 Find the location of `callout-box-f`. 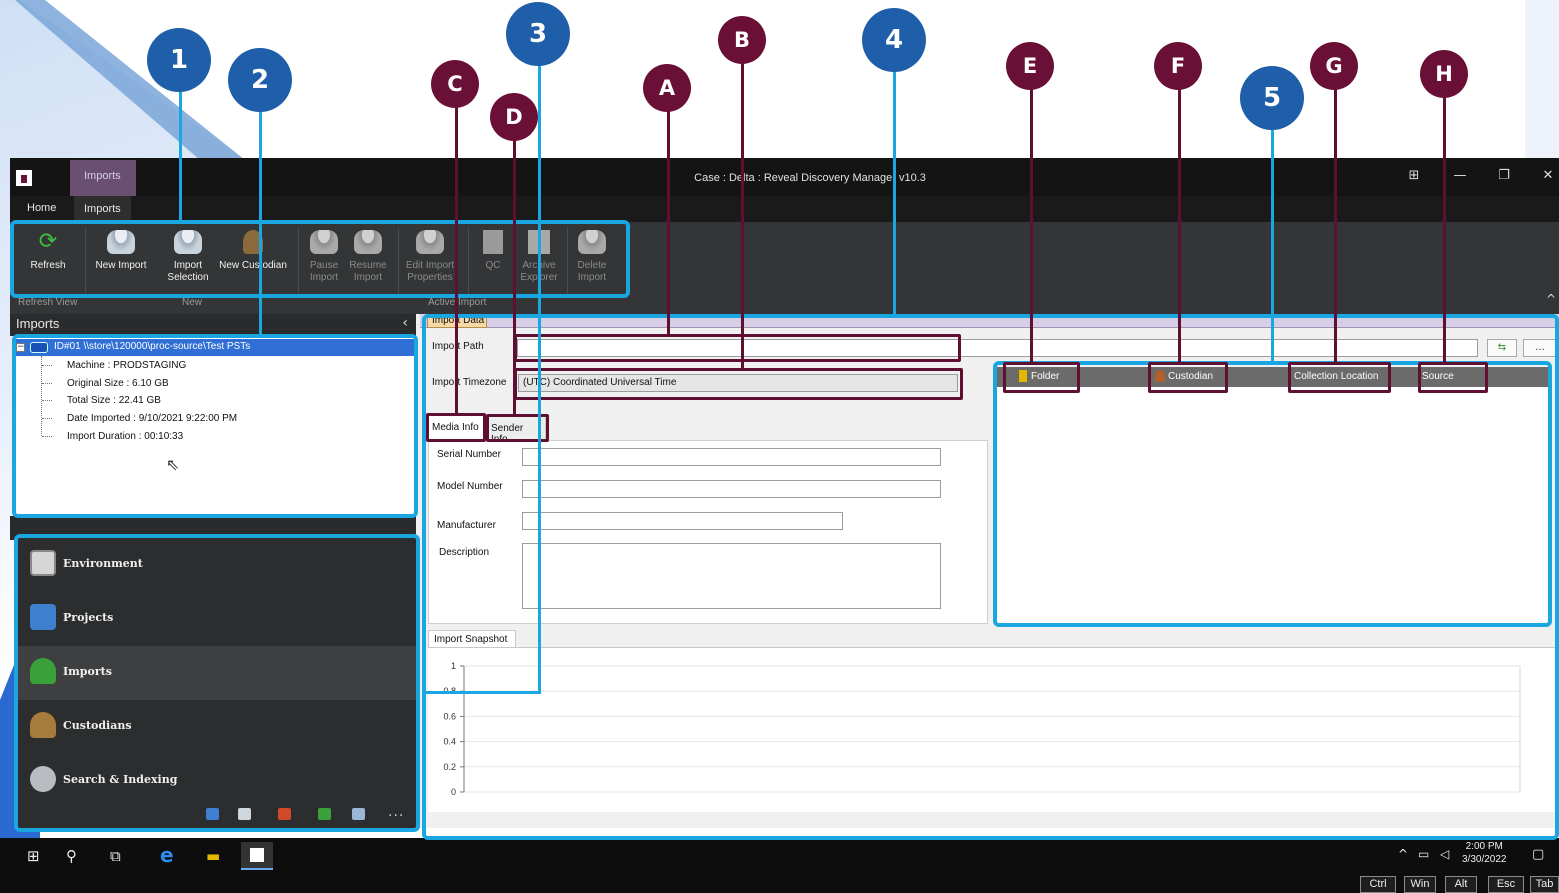

callout-box-f is located at coordinates (1188, 377).